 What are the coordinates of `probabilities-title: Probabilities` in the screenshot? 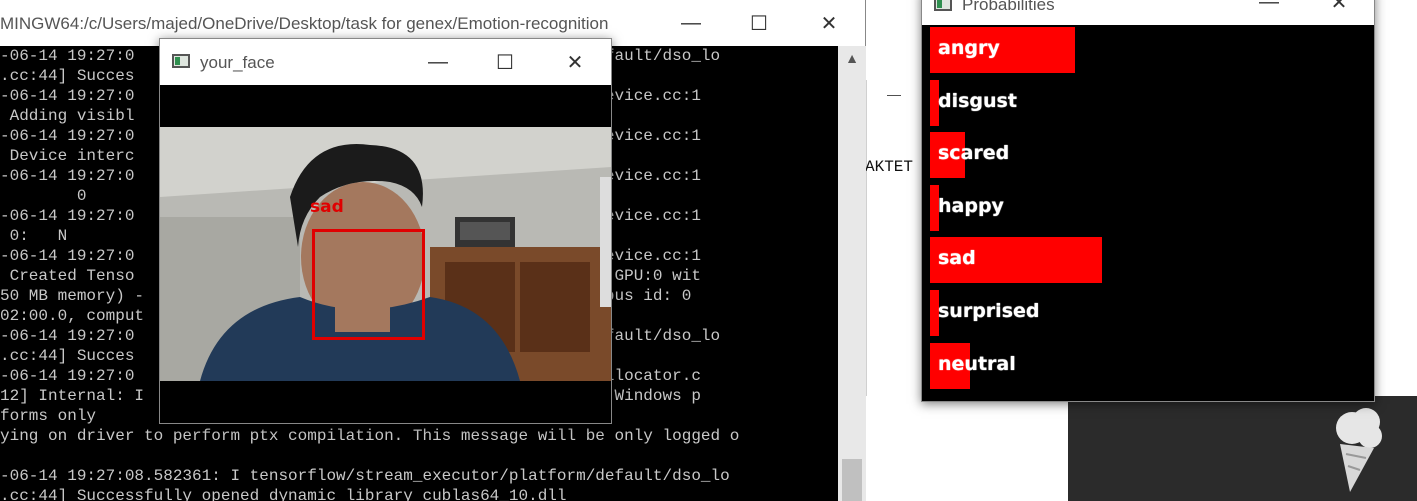 It's located at (1008, 7).